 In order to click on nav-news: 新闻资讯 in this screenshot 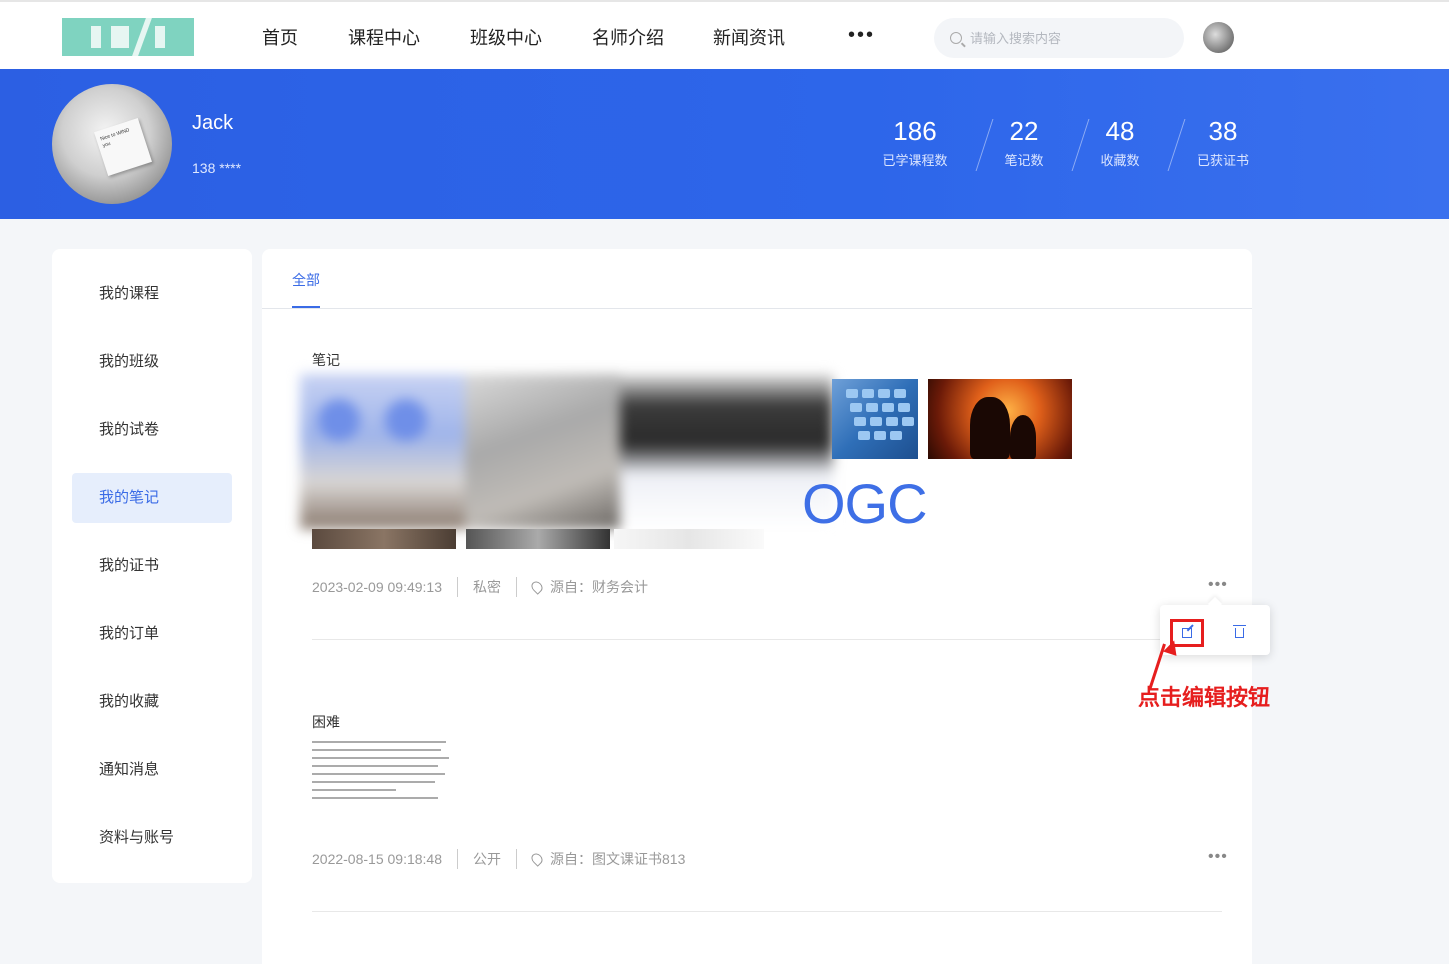, I will do `click(749, 37)`.